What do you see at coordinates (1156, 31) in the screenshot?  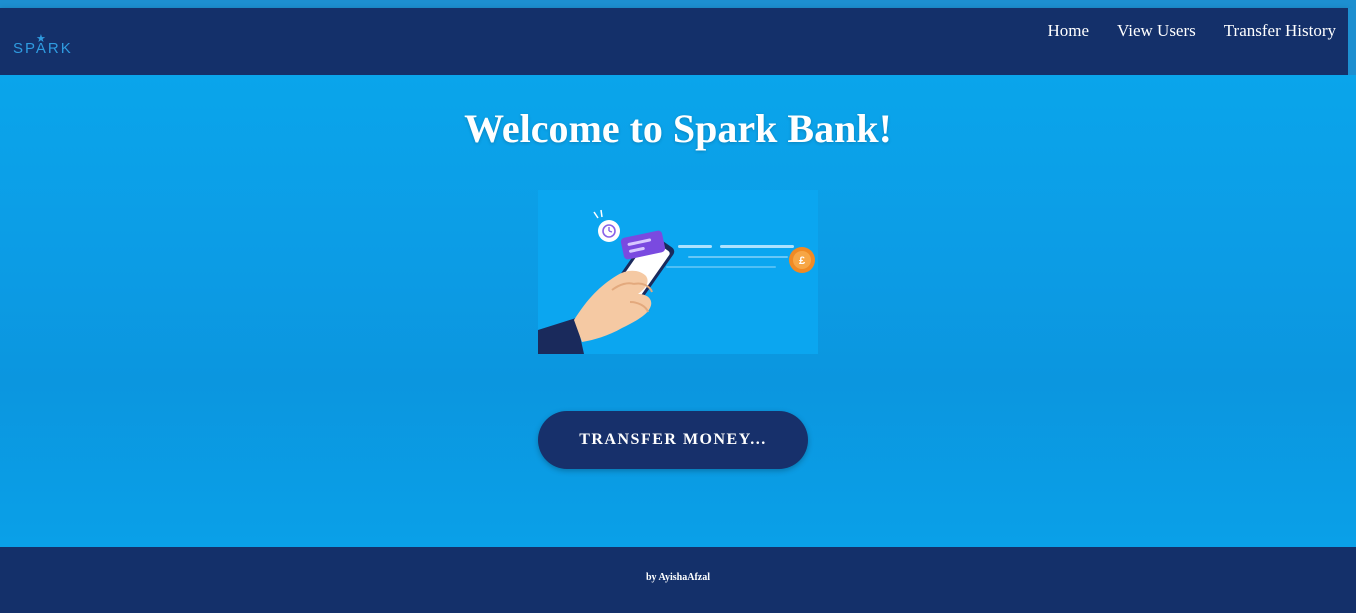 I see `nav-view-users-link: View Users` at bounding box center [1156, 31].